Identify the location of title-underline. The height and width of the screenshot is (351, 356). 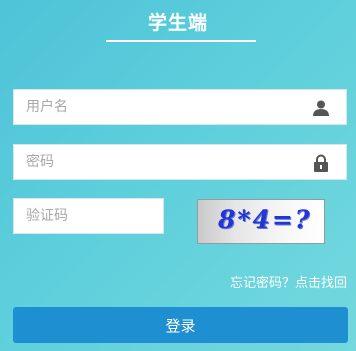
(181, 41).